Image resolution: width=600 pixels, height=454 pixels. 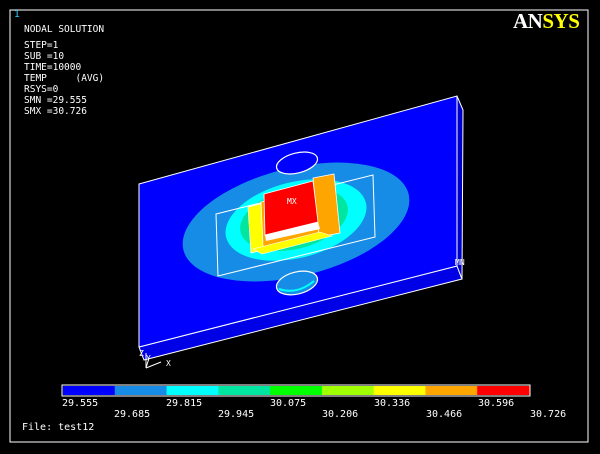 What do you see at coordinates (80, 403) in the screenshot?
I see `legend-label: 29.555` at bounding box center [80, 403].